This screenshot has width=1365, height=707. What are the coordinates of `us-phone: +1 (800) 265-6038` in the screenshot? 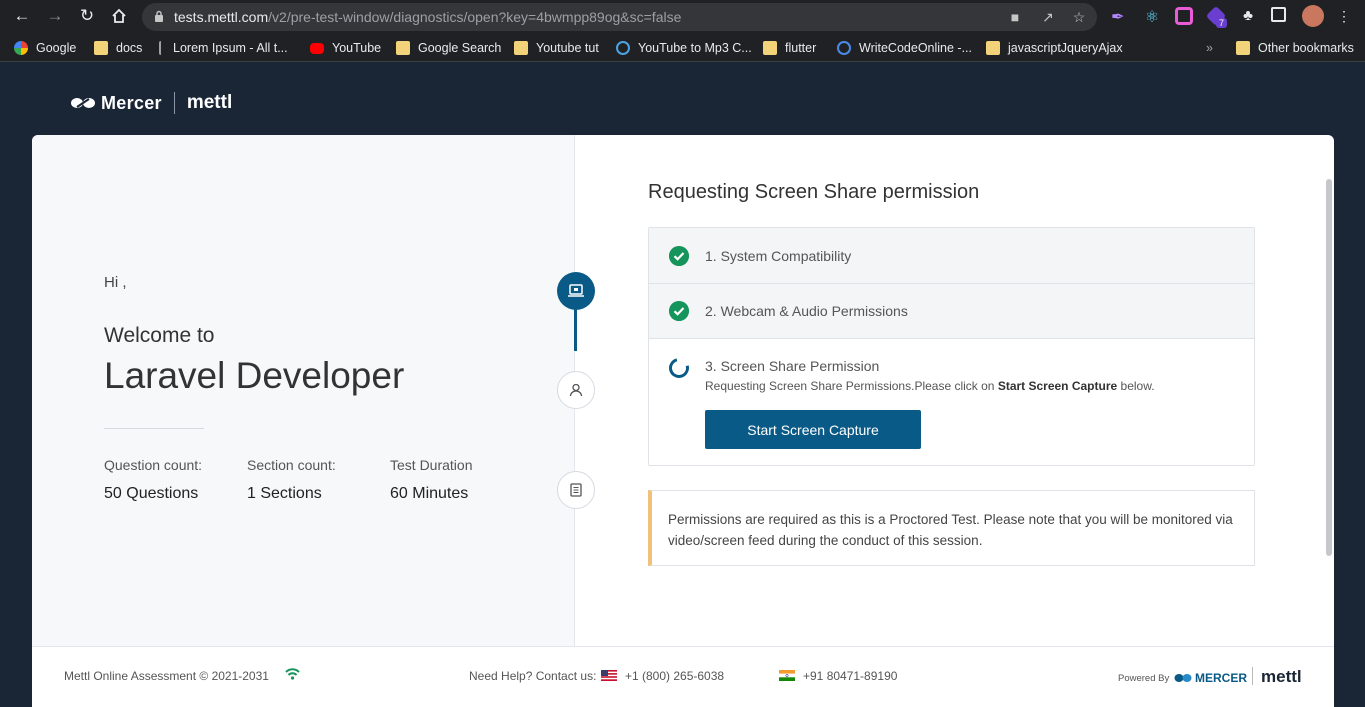 It's located at (674, 676).